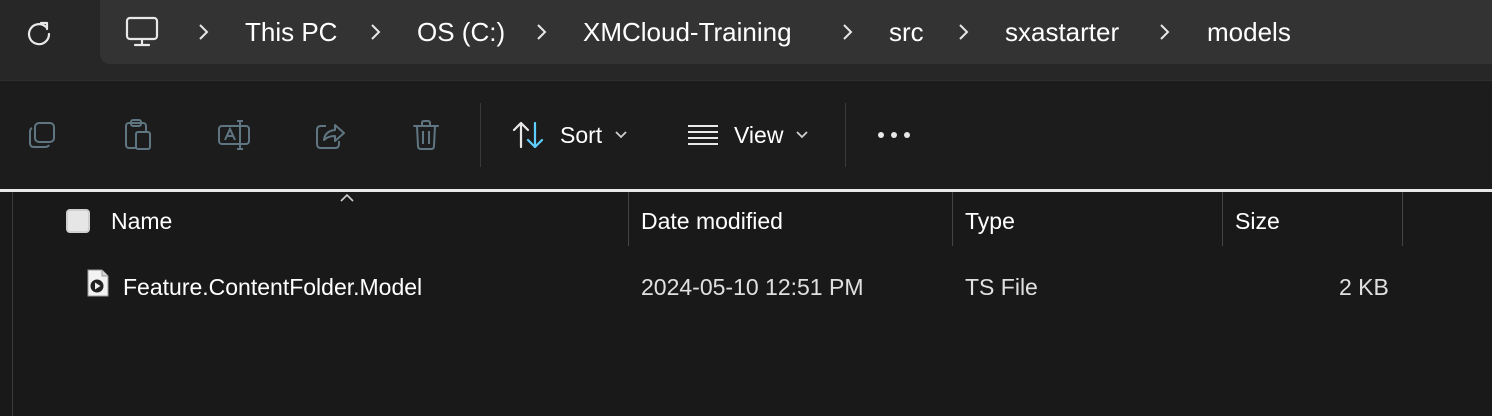  I want to click on computer-icon, so click(142, 32).